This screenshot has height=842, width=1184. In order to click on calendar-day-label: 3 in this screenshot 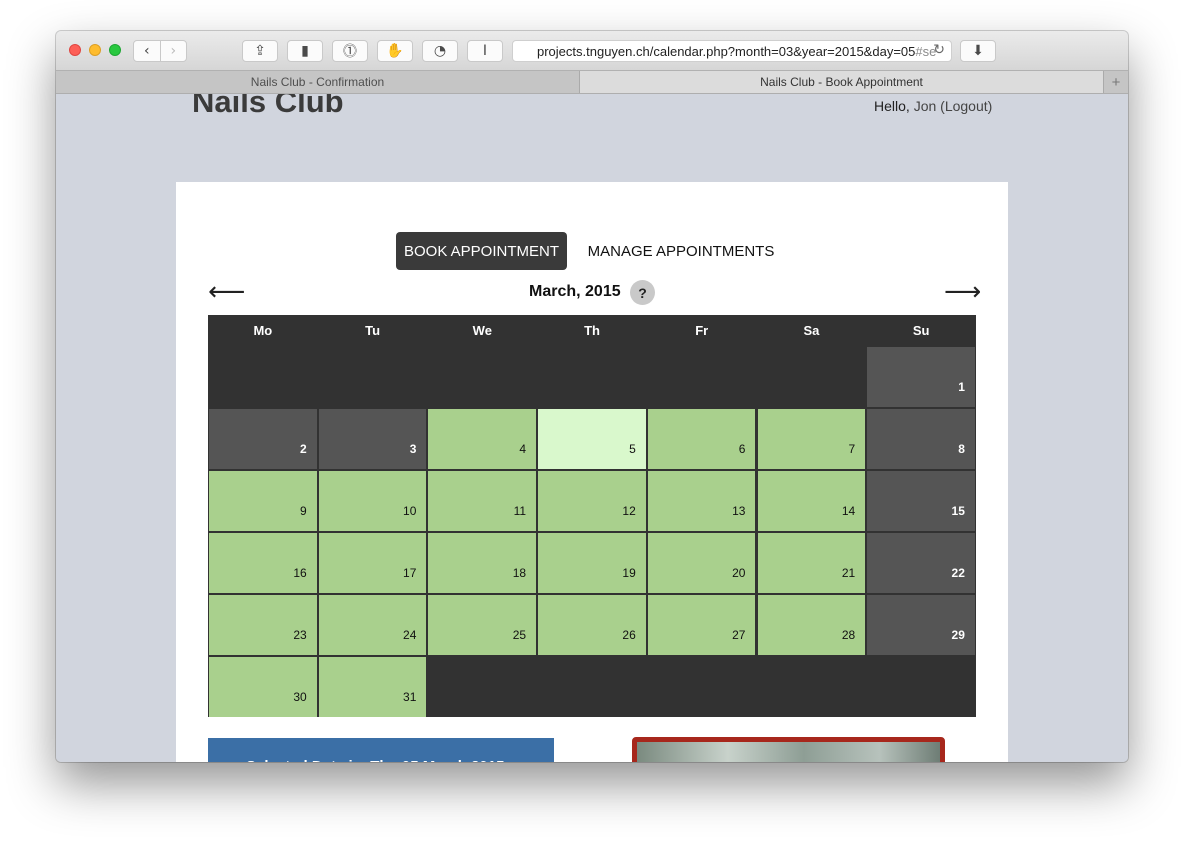, I will do `click(413, 449)`.